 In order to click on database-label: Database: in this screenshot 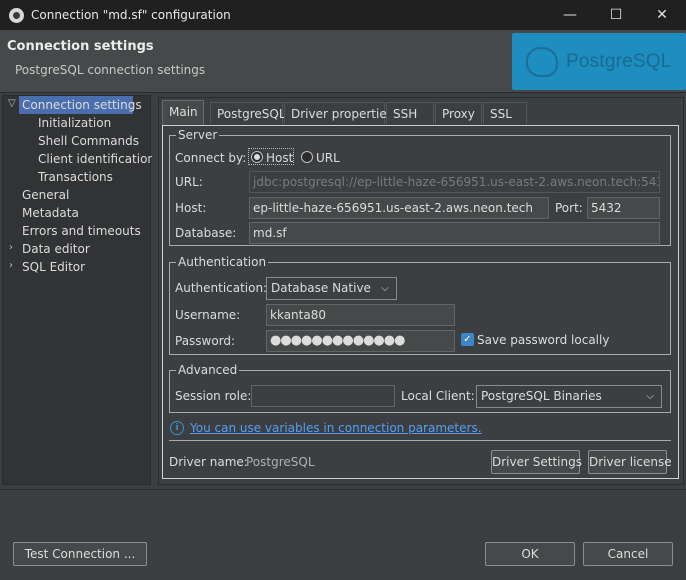, I will do `click(206, 233)`.